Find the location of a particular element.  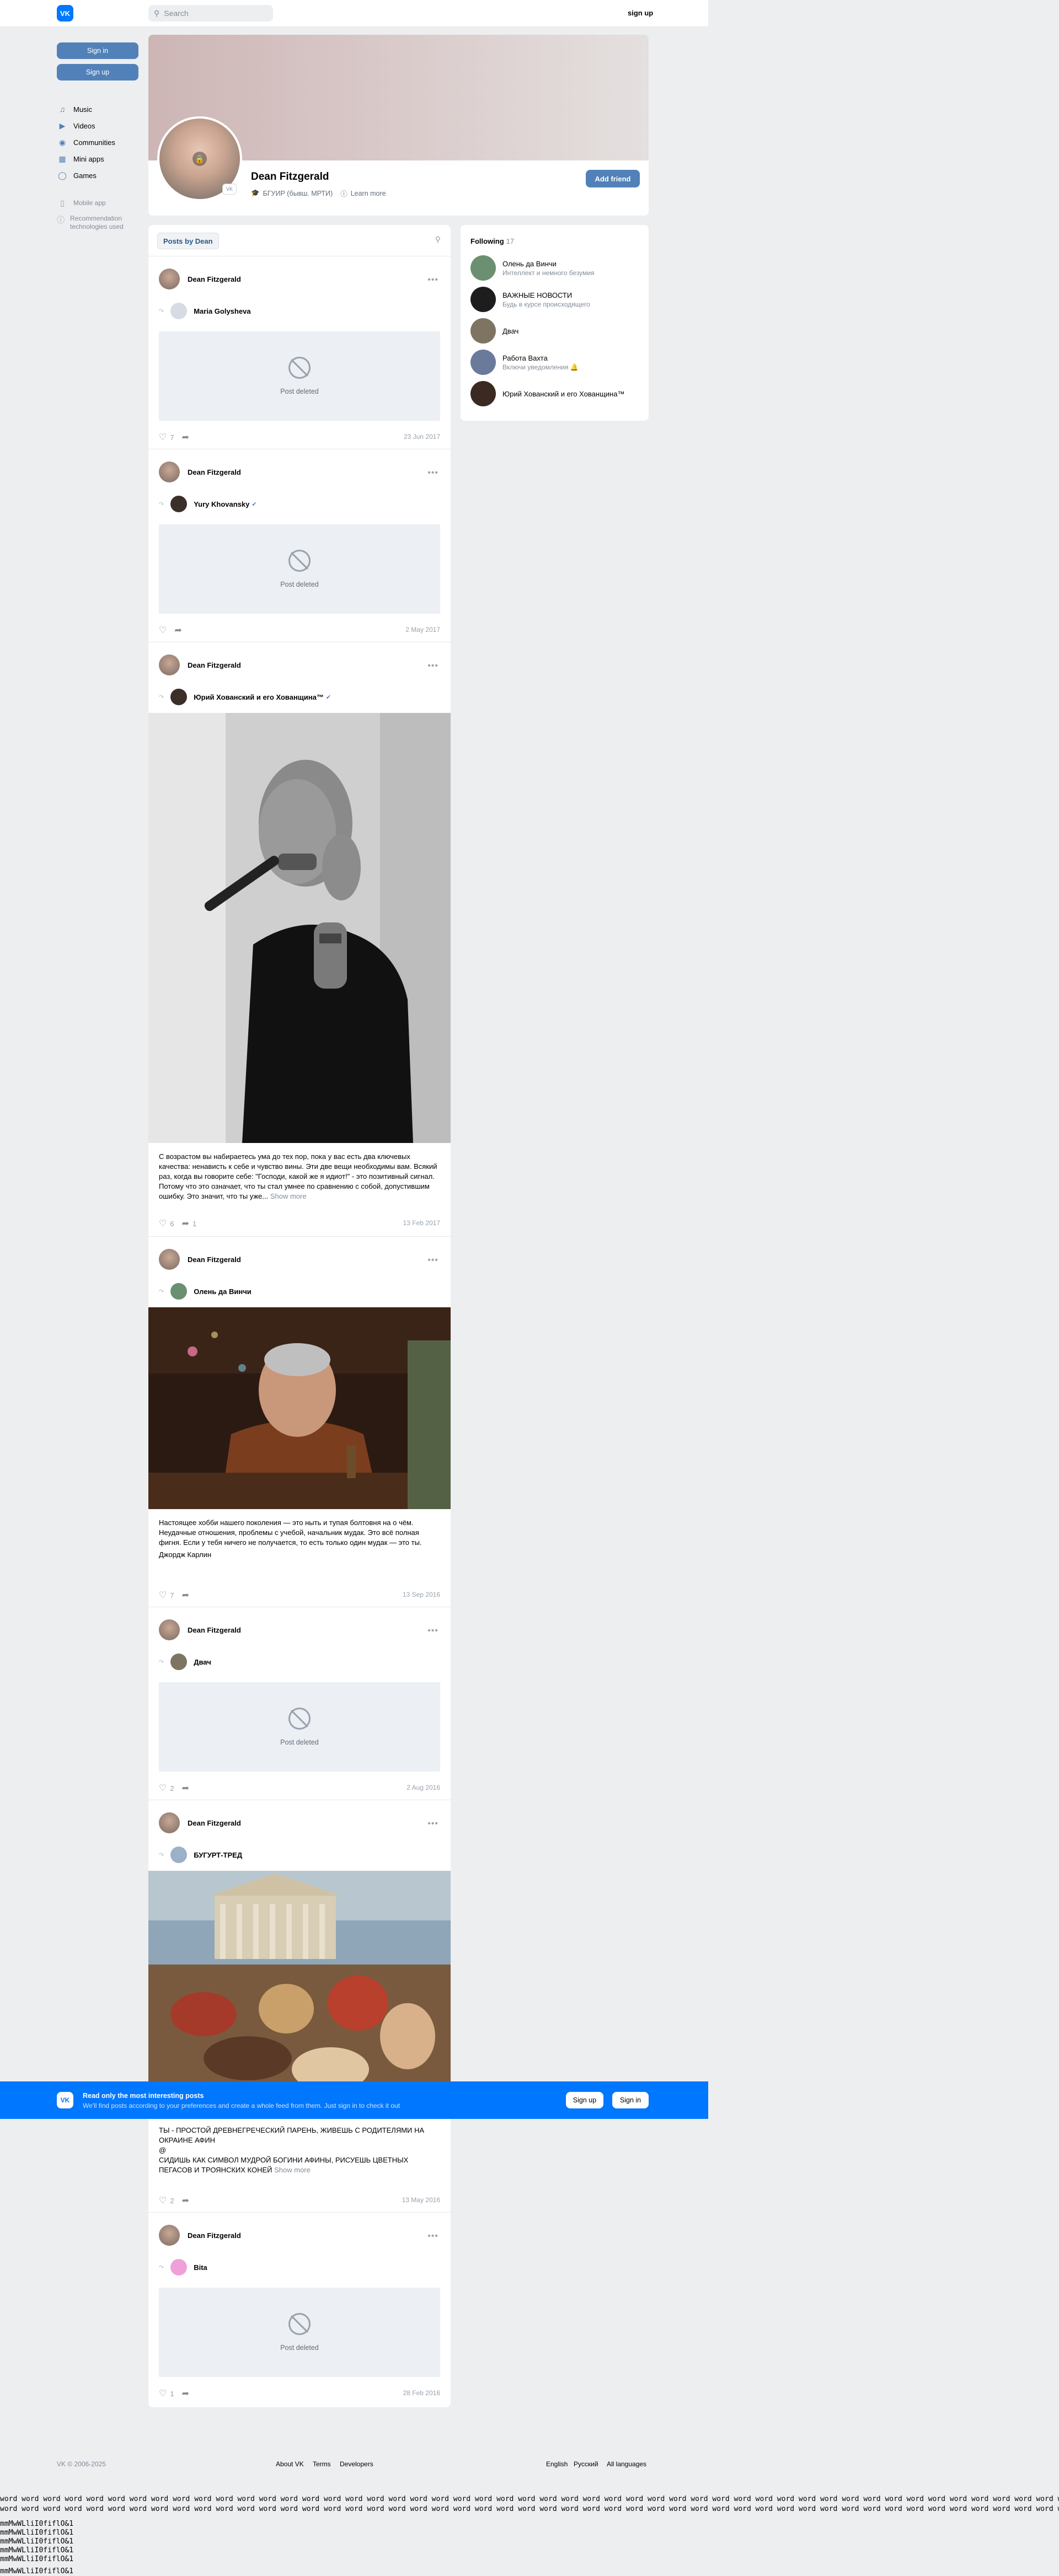

like-button: ♡ 1 is located at coordinates (166, 2393).